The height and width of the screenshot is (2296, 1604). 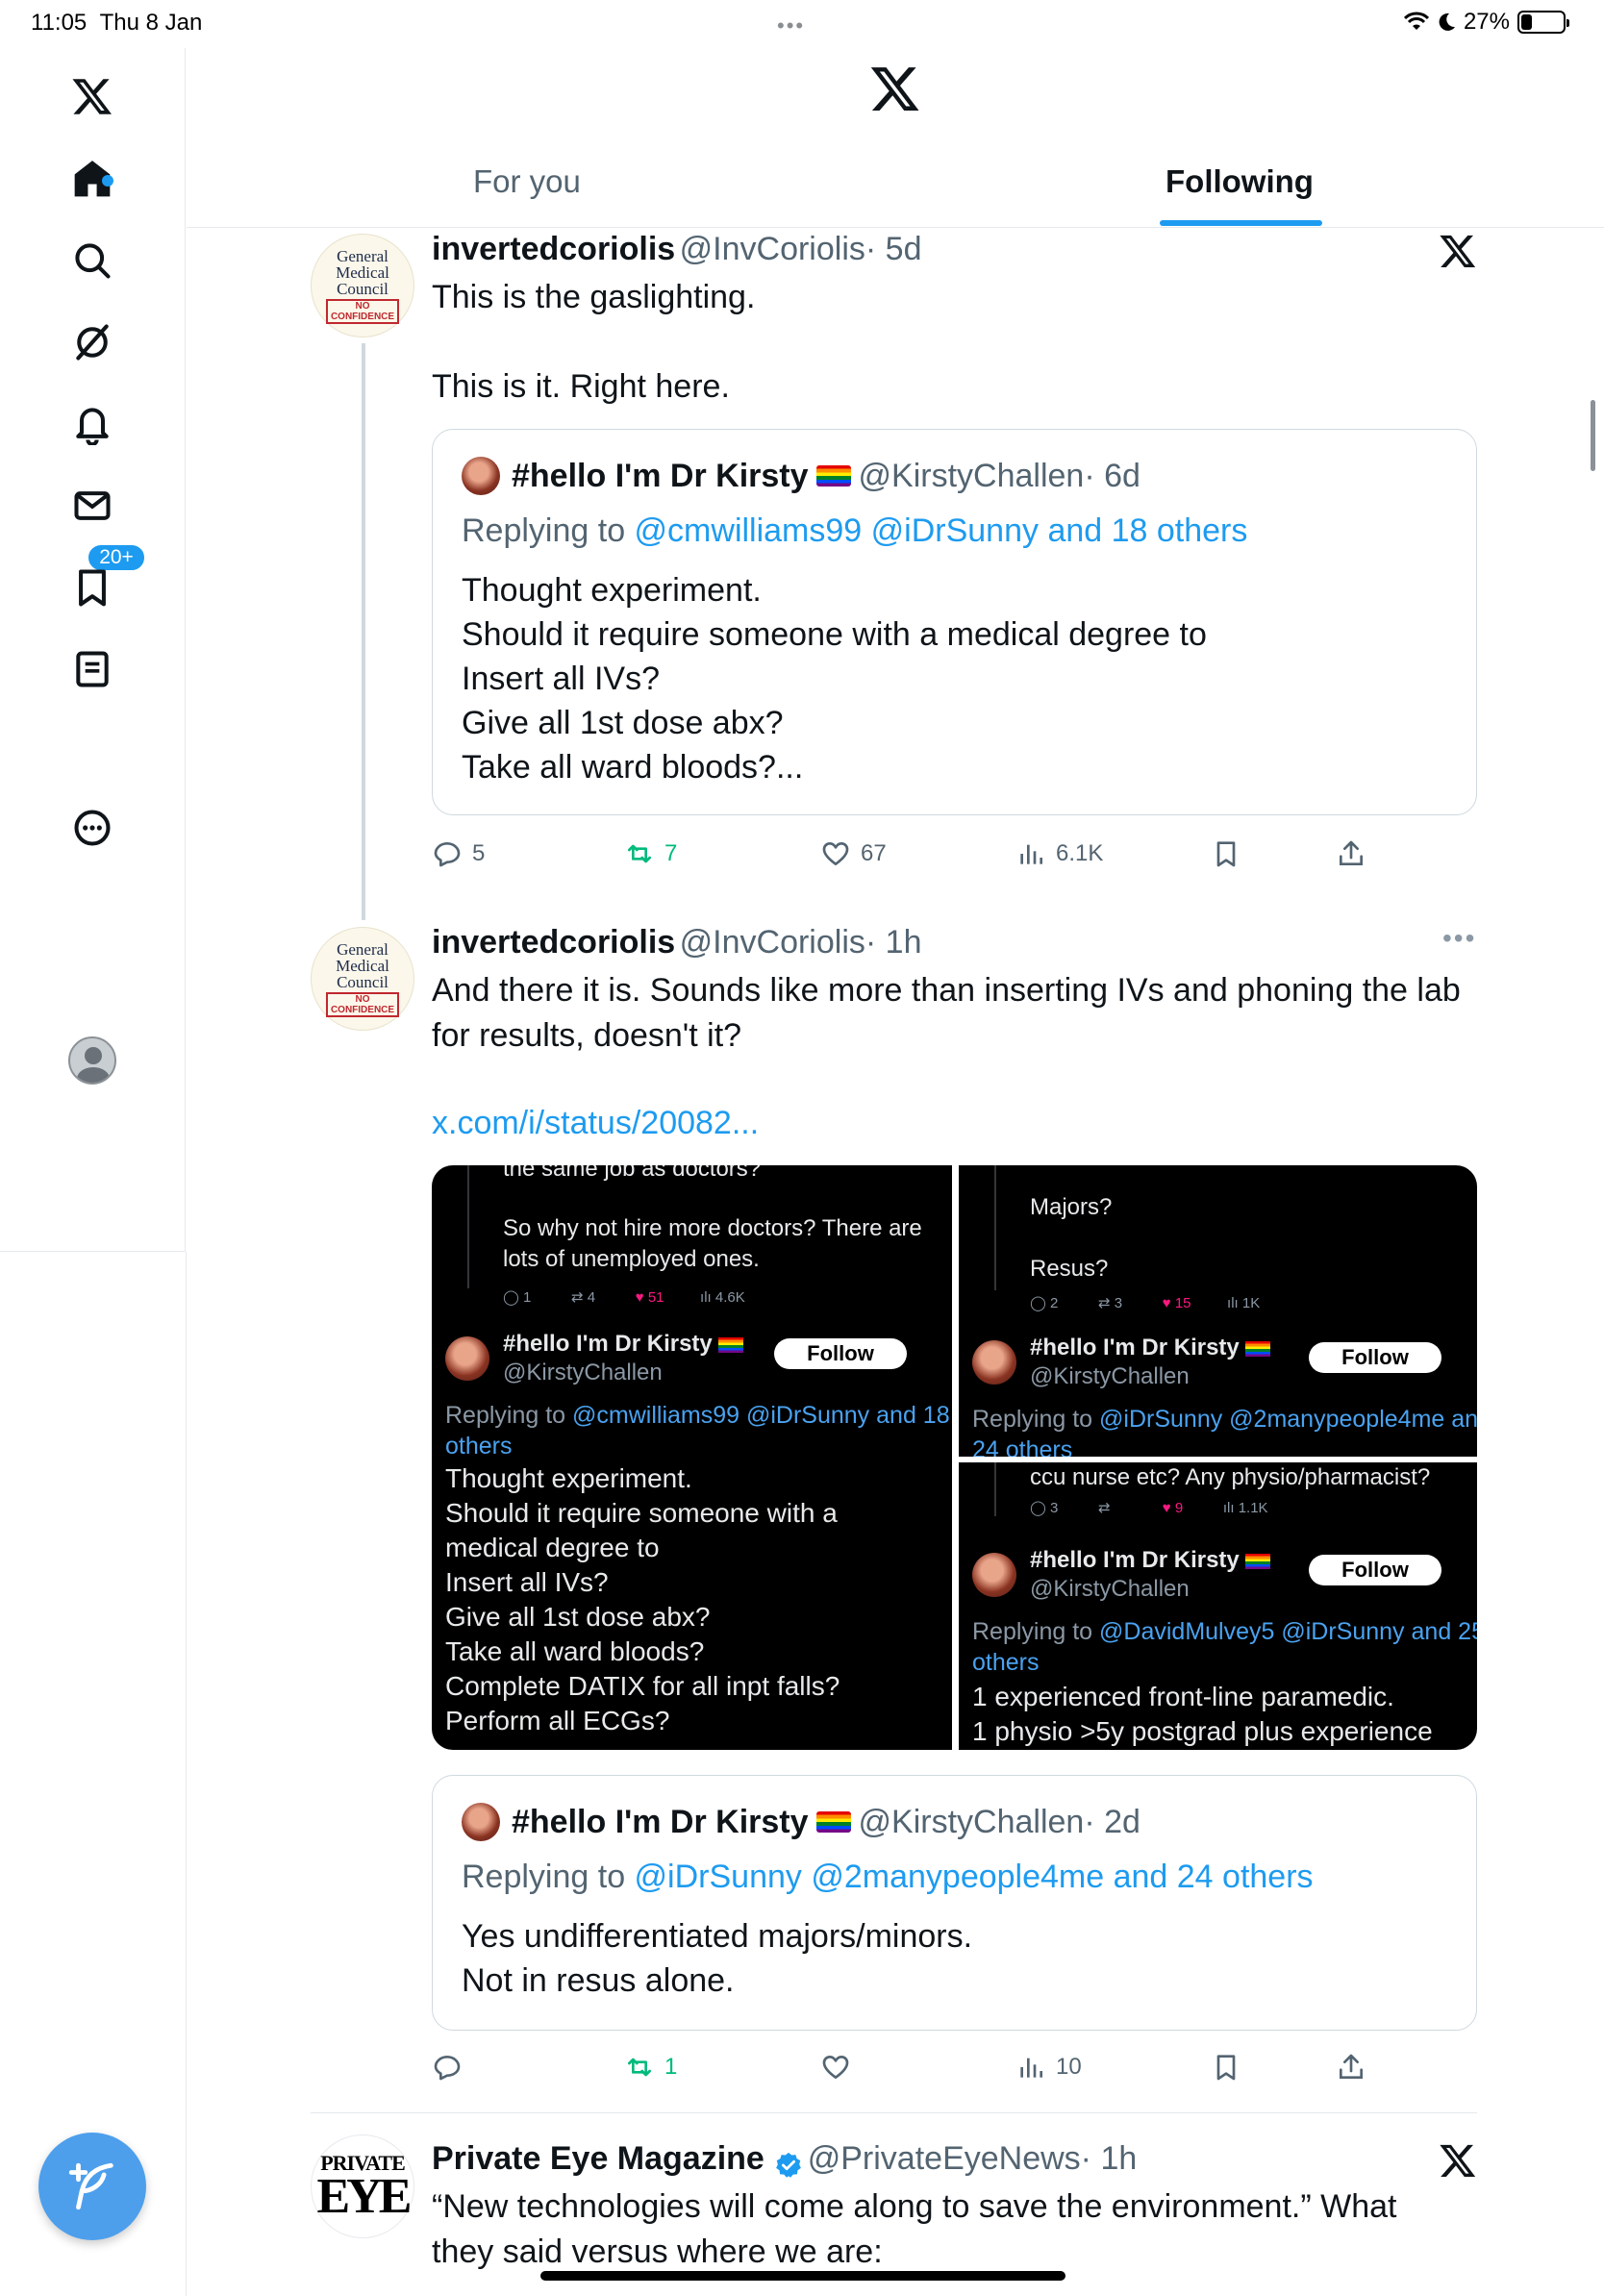 I want to click on tab-following: Following, so click(x=1239, y=181).